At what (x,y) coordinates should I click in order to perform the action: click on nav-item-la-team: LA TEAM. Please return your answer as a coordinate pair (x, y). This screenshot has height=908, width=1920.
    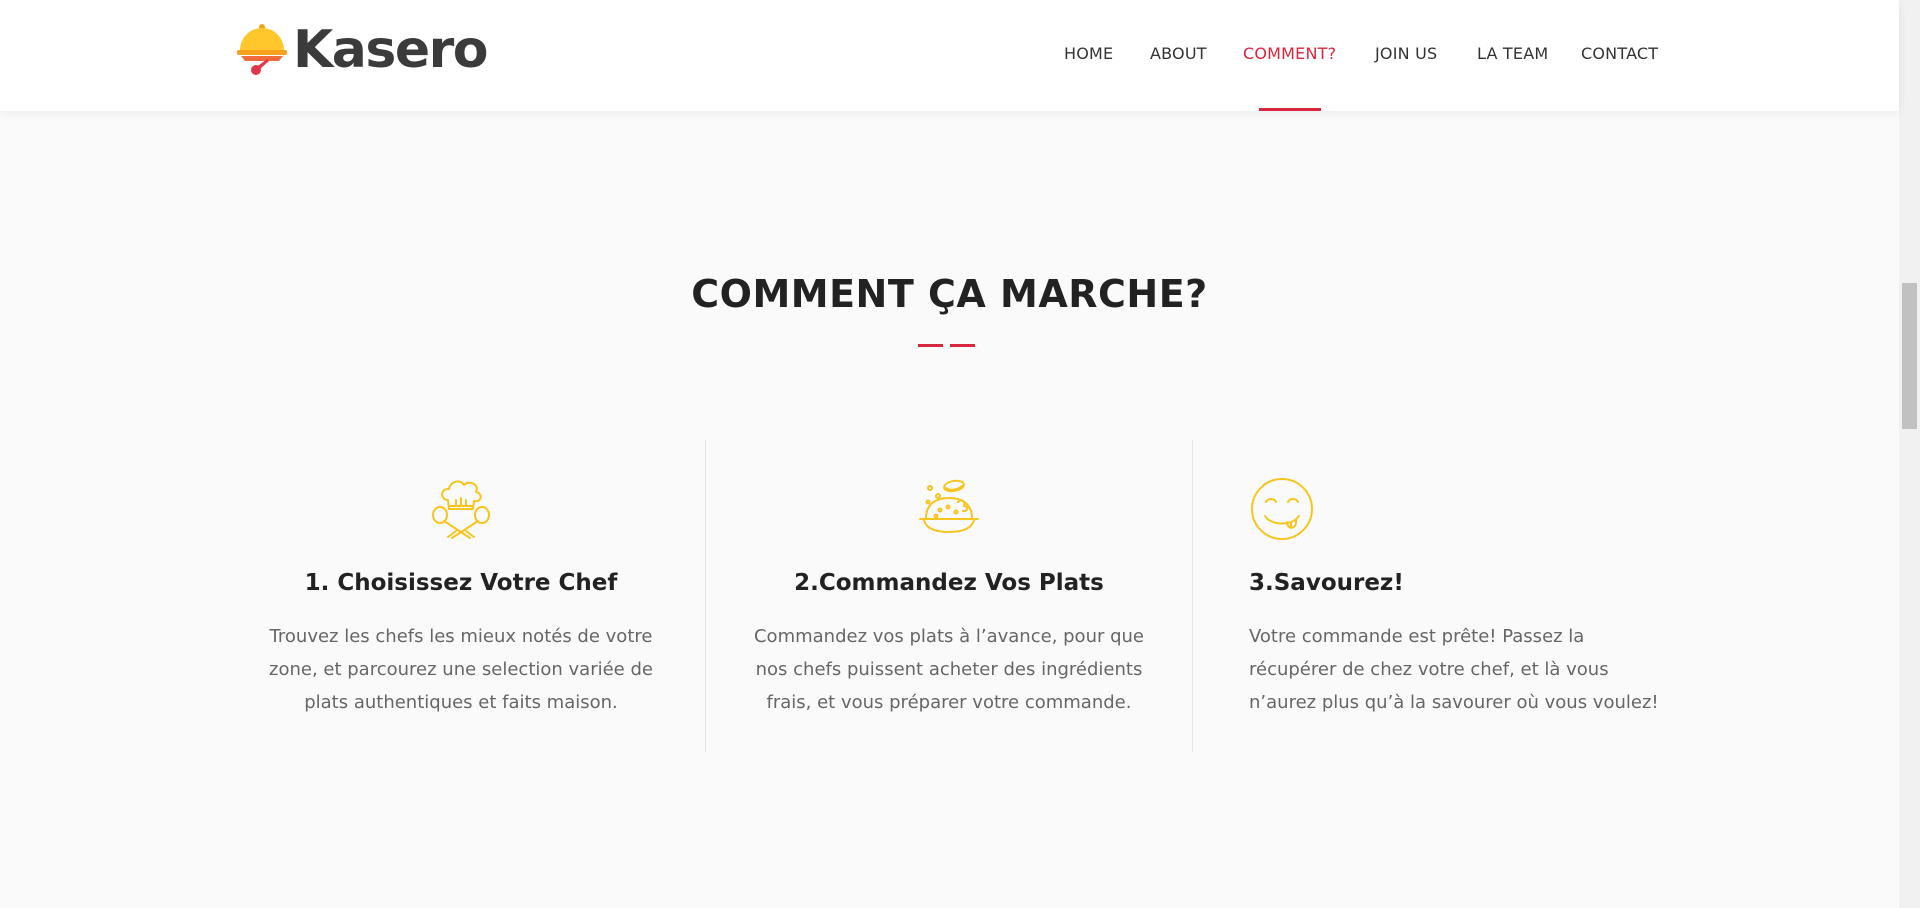
    Looking at the image, I should click on (1512, 55).